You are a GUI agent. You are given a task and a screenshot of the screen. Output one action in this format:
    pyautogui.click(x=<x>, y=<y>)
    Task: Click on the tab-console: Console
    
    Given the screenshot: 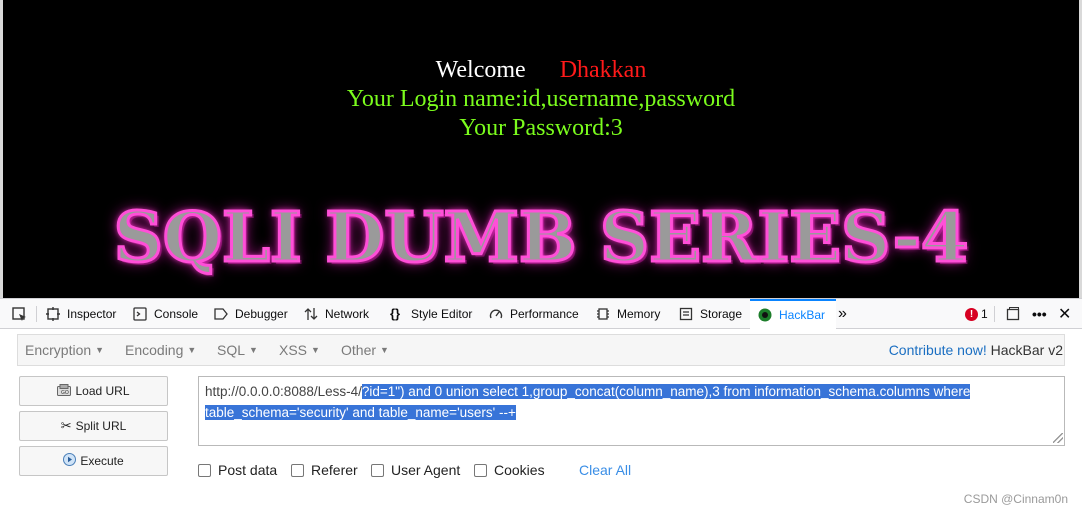 What is the action you would take?
    pyautogui.click(x=165, y=314)
    